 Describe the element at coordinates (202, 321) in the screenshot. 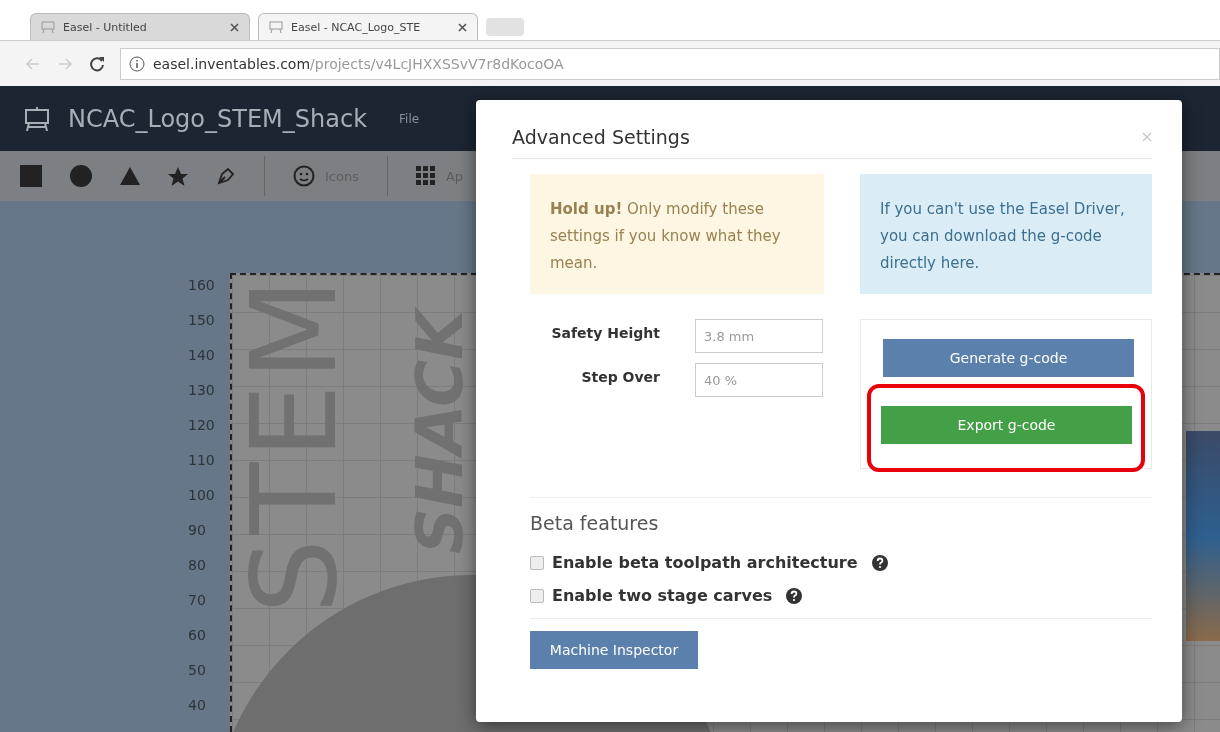

I see `ruler-label: 150` at that location.